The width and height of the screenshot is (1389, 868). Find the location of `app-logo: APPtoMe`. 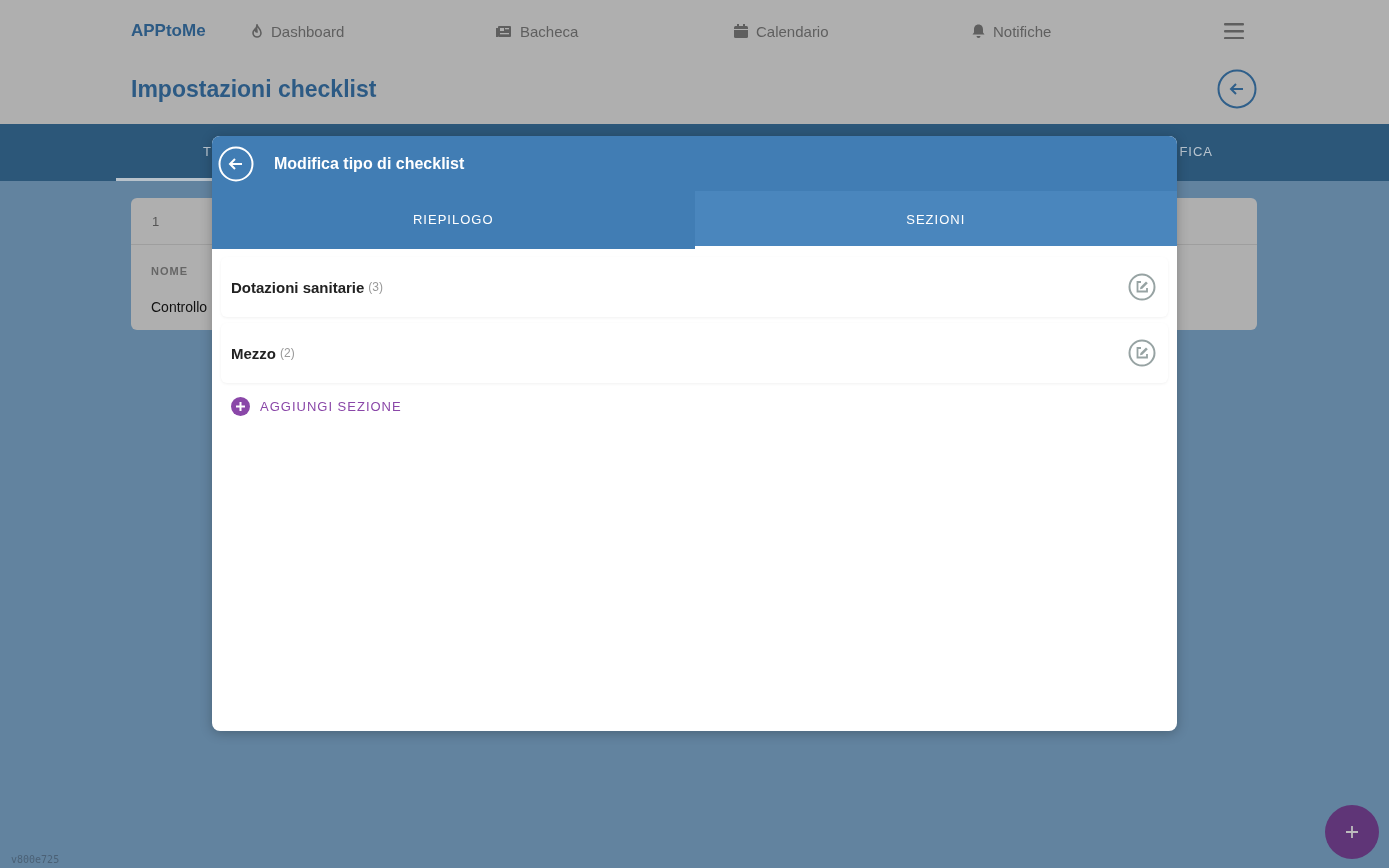

app-logo: APPtoMe is located at coordinates (191, 31).